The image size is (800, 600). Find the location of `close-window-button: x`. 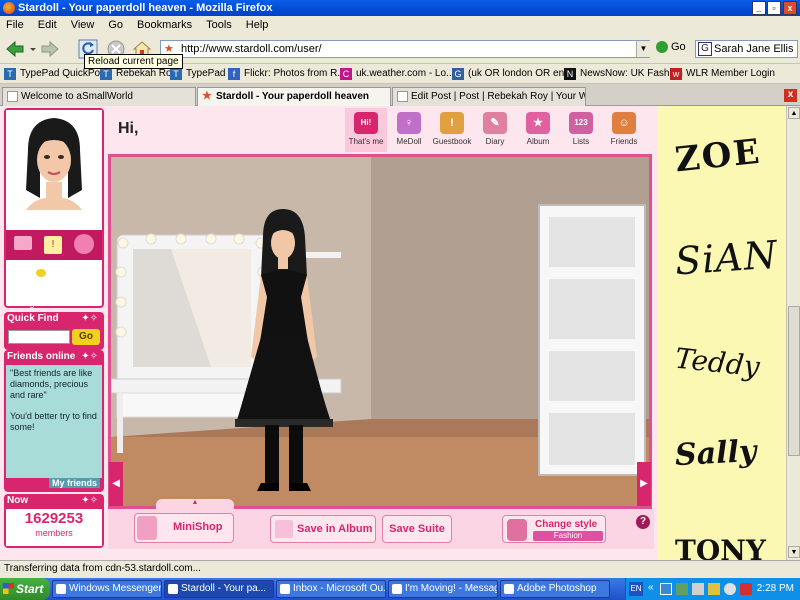

close-window-button: x is located at coordinates (790, 8).